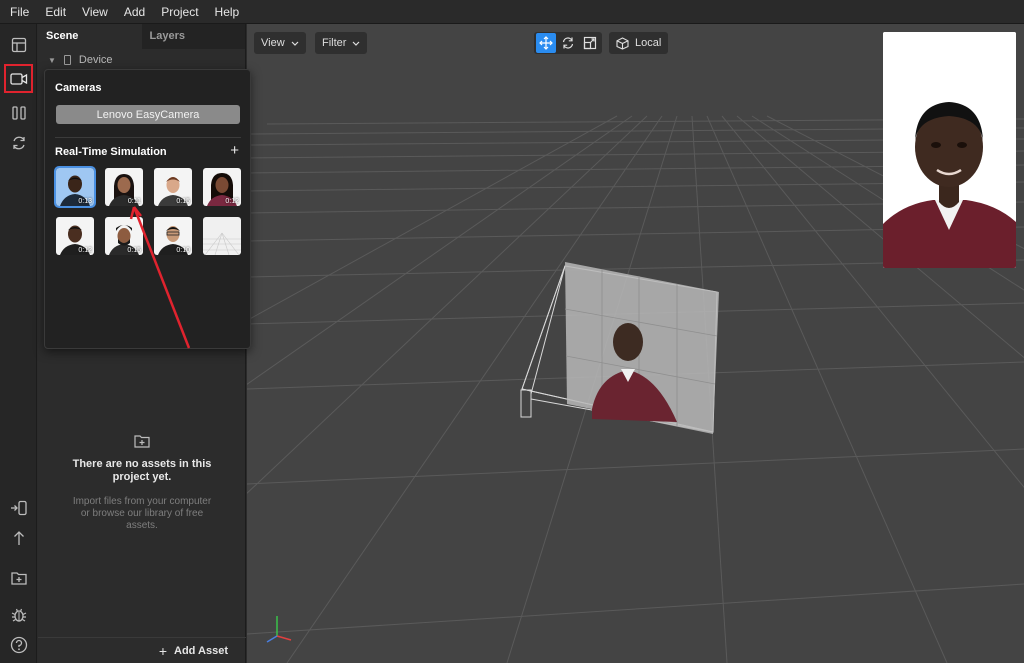 The width and height of the screenshot is (1024, 663). Describe the element at coordinates (512, 12) in the screenshot. I see `menu-bar: File Edit View Add Project Help` at that location.